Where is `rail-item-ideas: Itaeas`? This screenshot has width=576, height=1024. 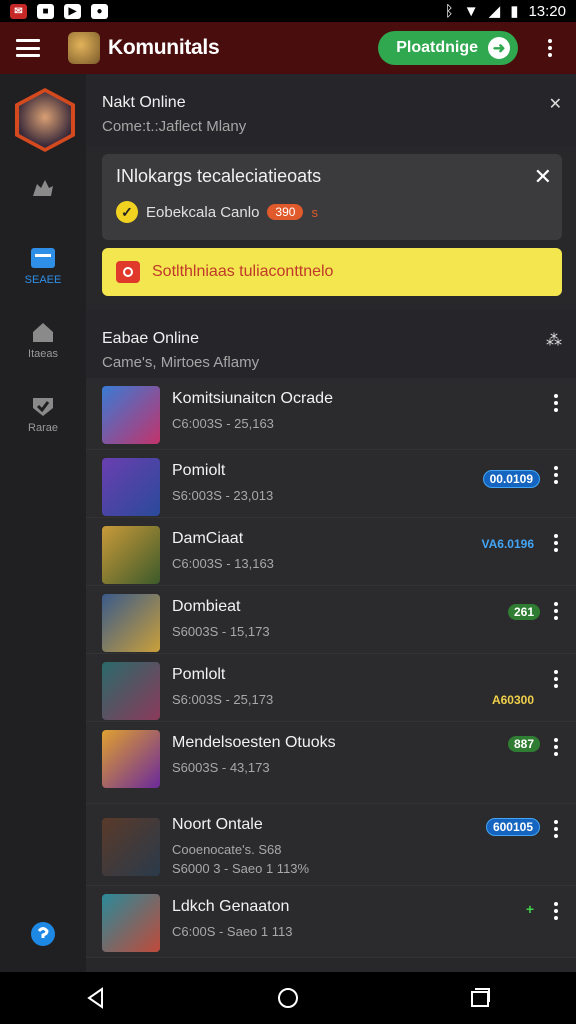
rail-item-ideas: Itaeas is located at coordinates (43, 340).